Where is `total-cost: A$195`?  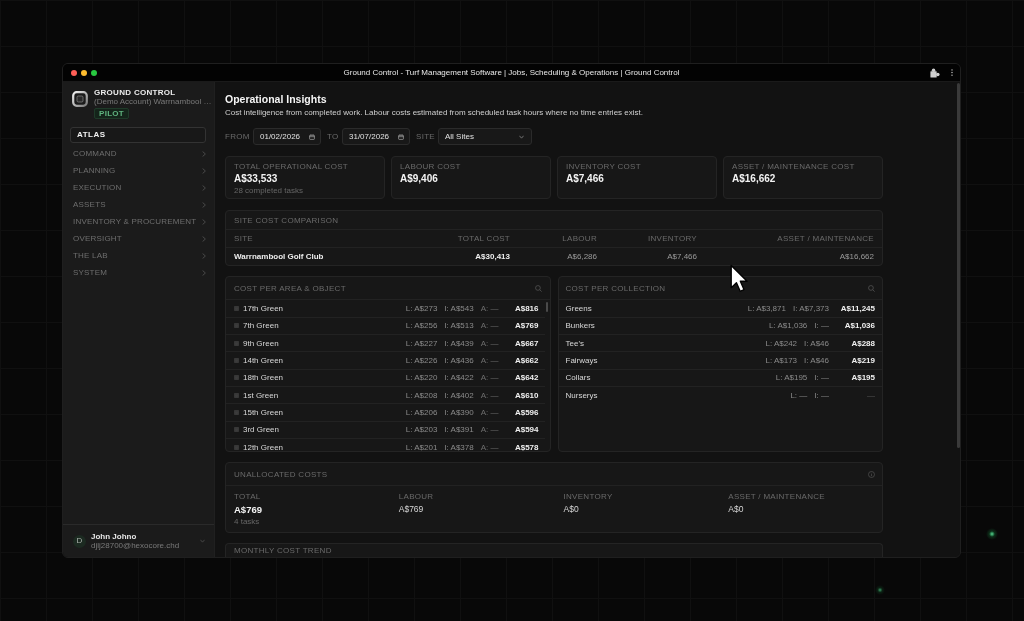 total-cost: A$195 is located at coordinates (863, 378).